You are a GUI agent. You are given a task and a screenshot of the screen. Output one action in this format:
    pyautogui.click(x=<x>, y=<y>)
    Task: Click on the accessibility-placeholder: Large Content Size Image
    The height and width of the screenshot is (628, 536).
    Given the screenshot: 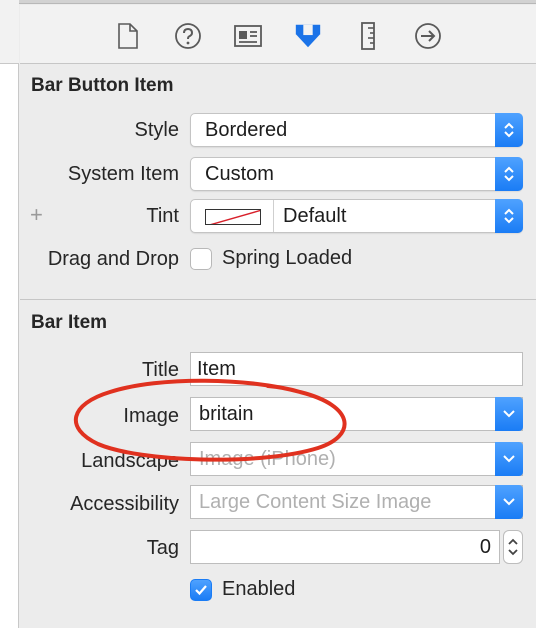 What is the action you would take?
    pyautogui.click(x=315, y=502)
    